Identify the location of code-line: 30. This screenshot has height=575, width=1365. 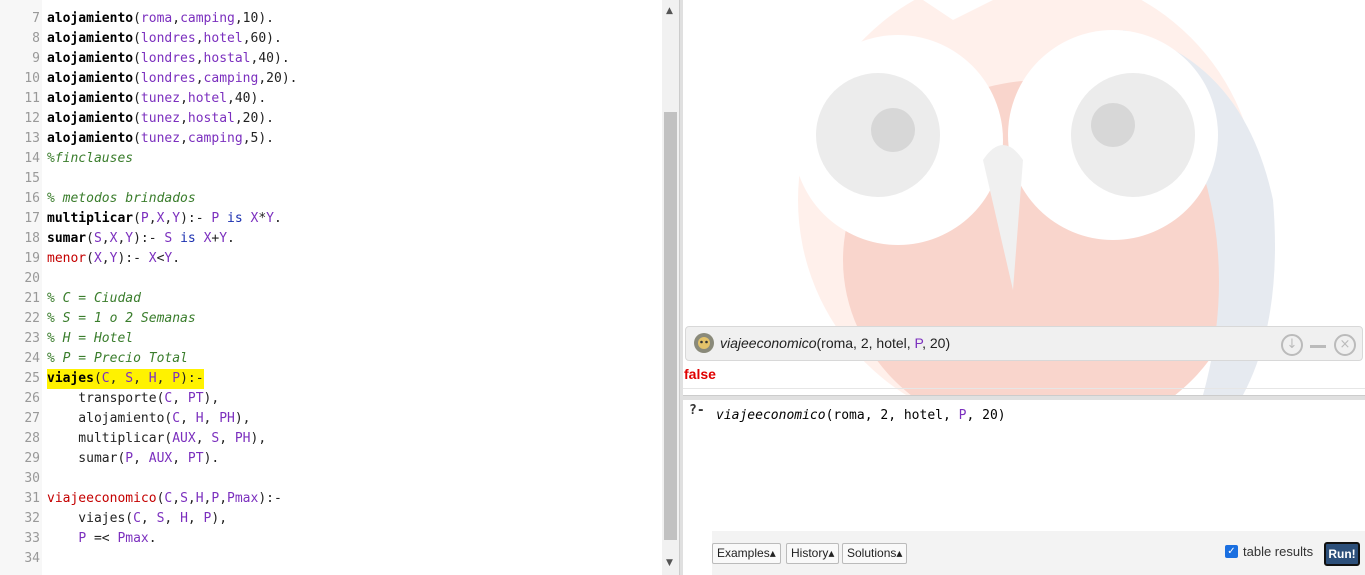
(331, 479).